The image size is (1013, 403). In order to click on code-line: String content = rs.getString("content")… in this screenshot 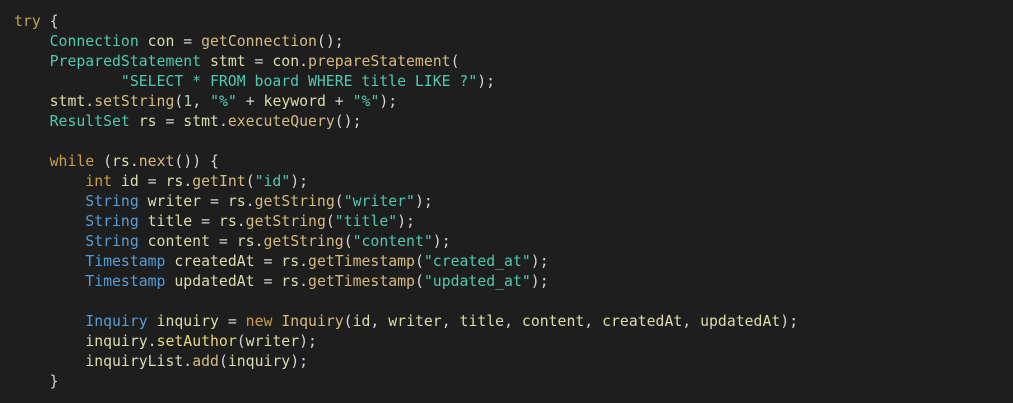, I will do `click(513, 242)`.